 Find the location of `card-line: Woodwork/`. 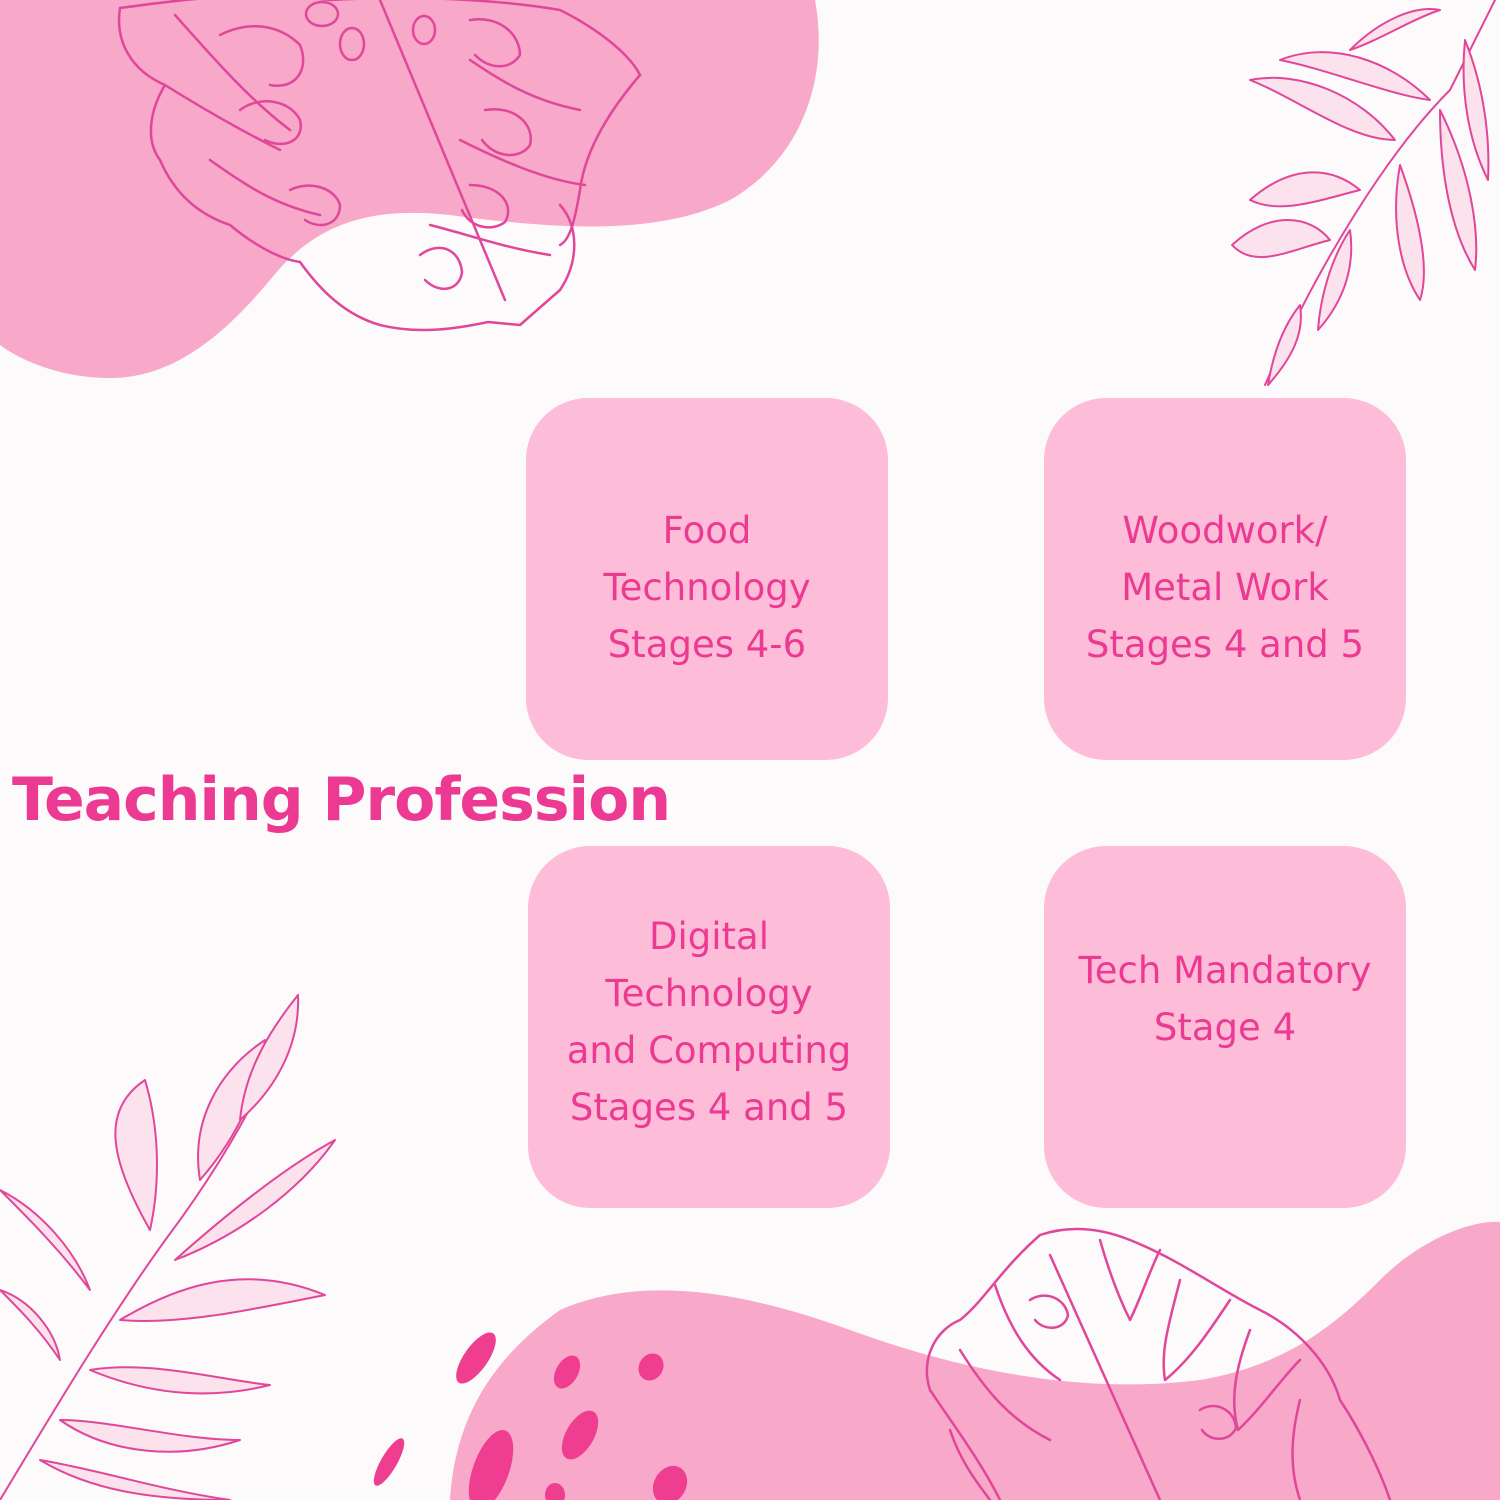

card-line: Woodwork/ is located at coordinates (1225, 530).